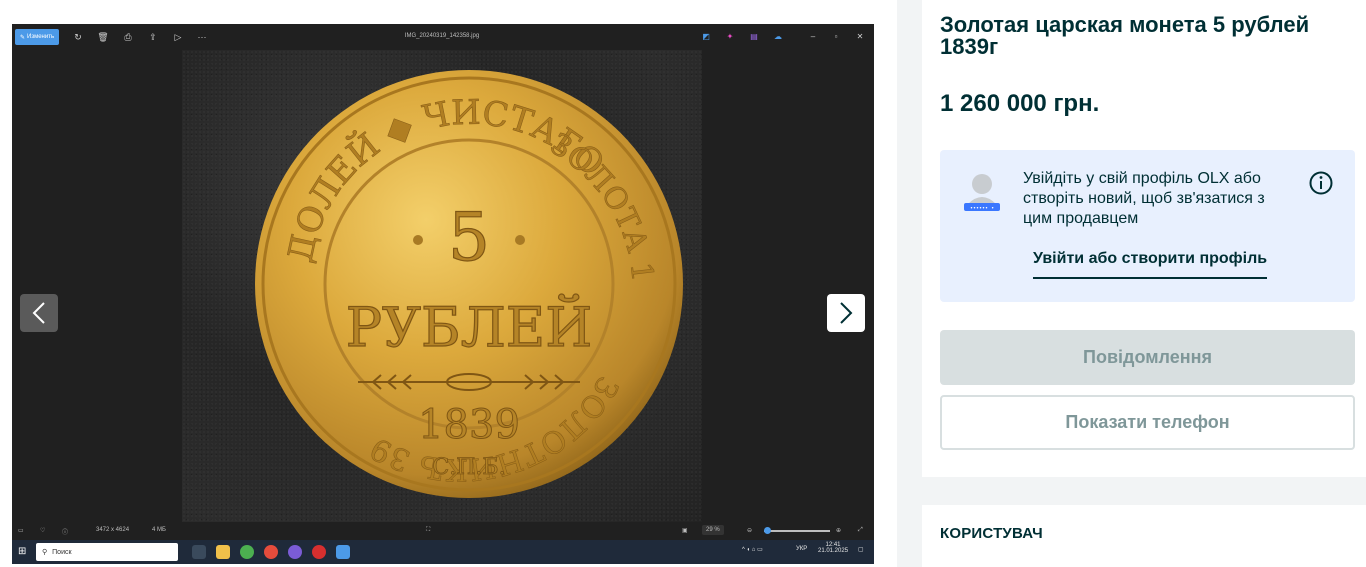 Image resolution: width=1366 pixels, height=567 pixels. What do you see at coordinates (199, 552) in the screenshot?
I see `task-view-icon` at bounding box center [199, 552].